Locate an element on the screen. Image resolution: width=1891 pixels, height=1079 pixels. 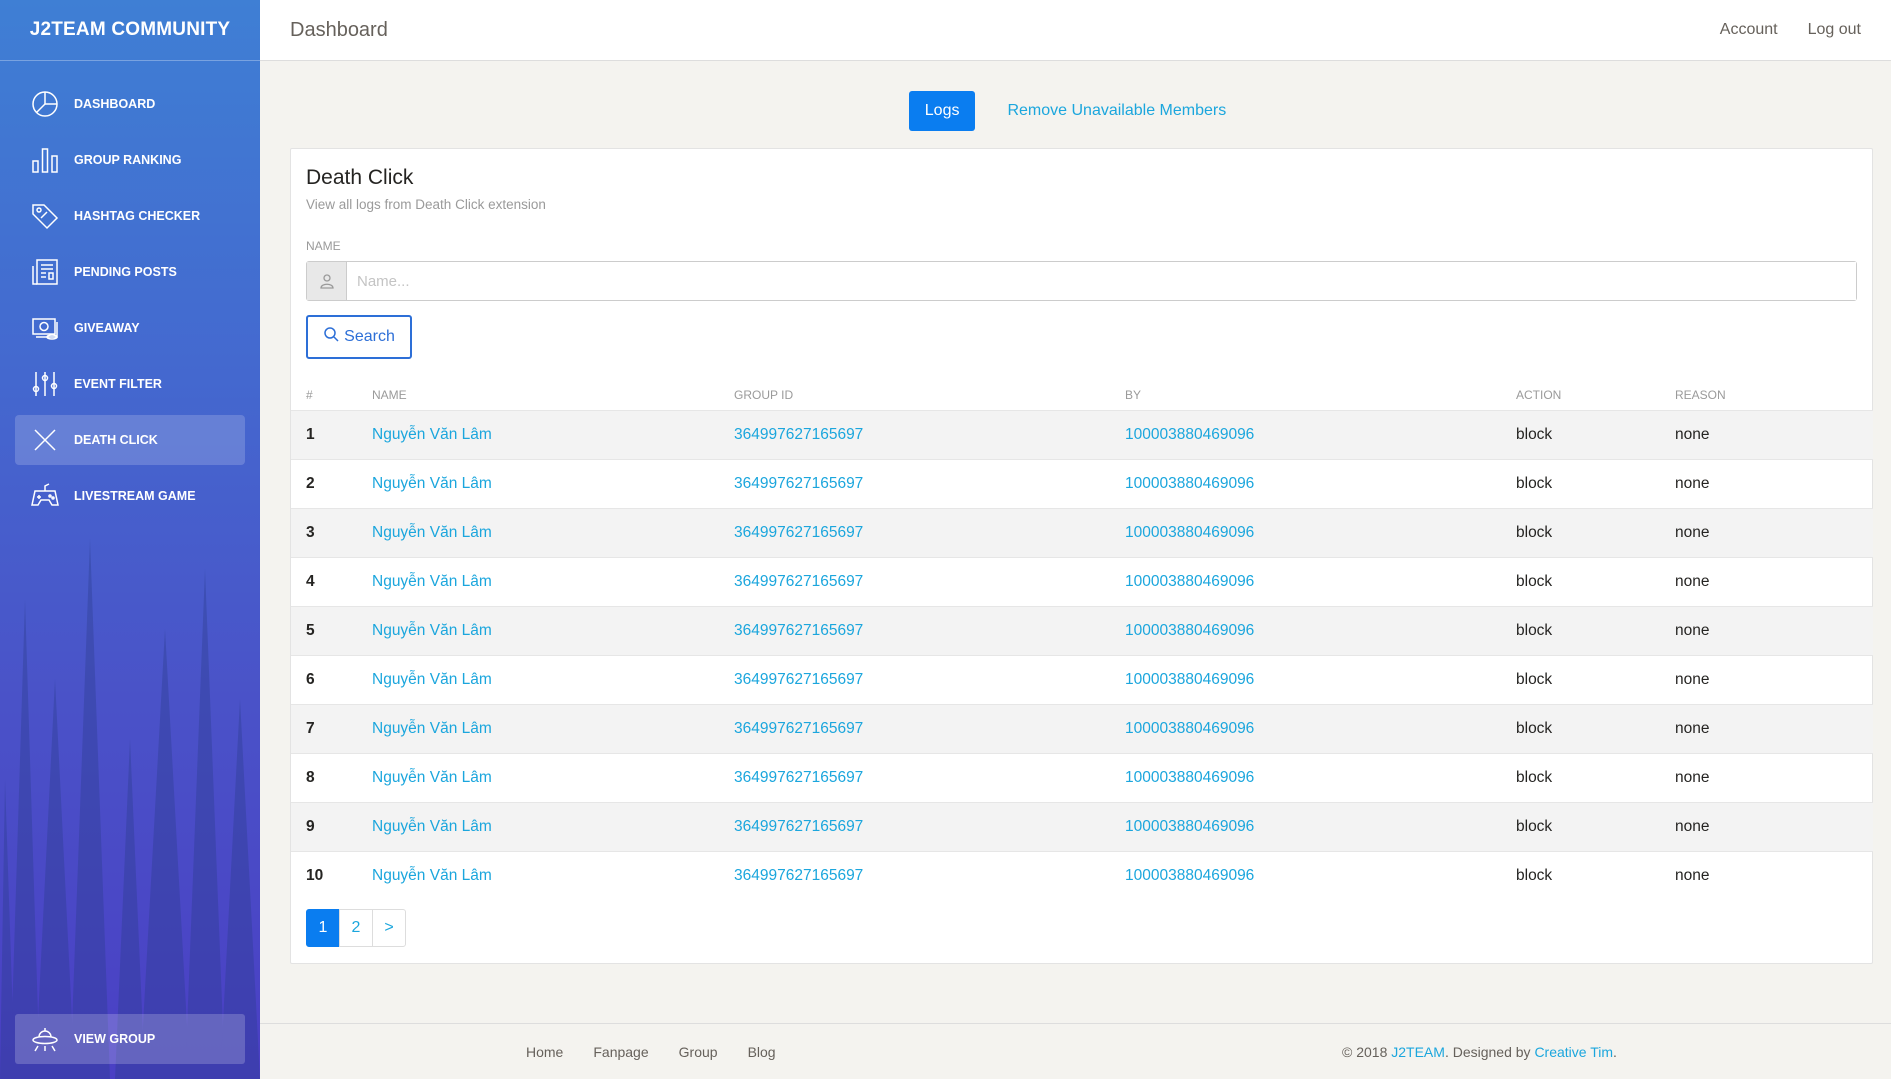
sidebar-item-event-filter: EVENT FILTER is located at coordinates (130, 384).